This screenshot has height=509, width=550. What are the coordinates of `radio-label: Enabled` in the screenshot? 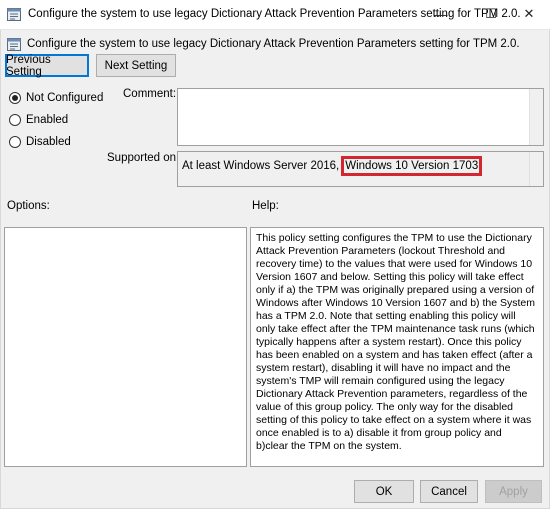 It's located at (47, 120).